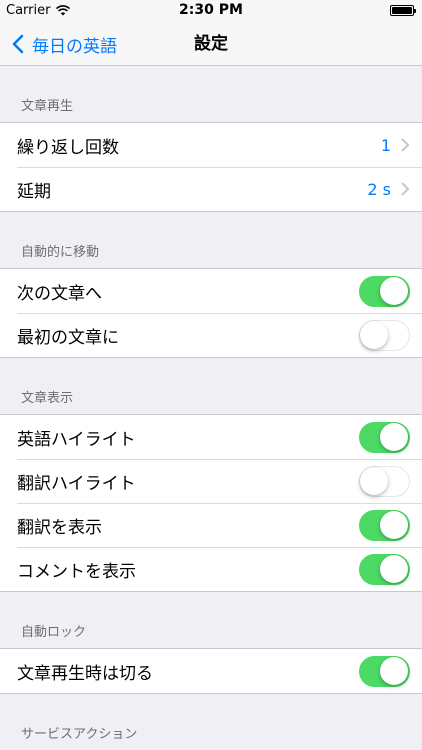 The image size is (422, 750). What do you see at coordinates (59, 293) in the screenshot?
I see `setting-label: 次の文章へ` at bounding box center [59, 293].